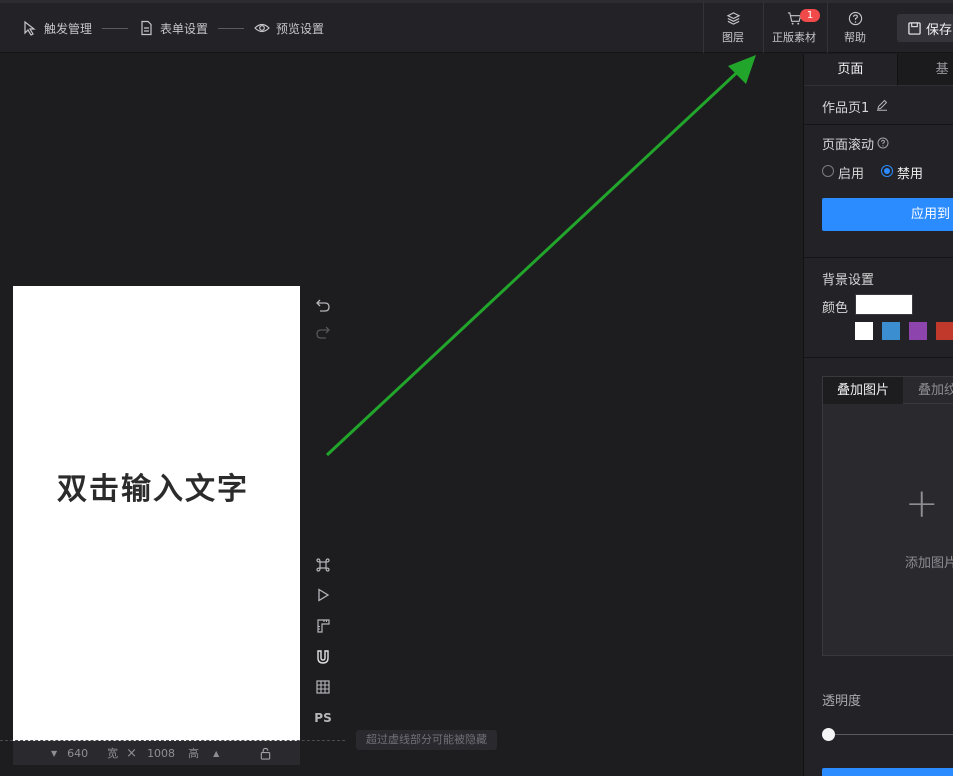 Image resolution: width=953 pixels, height=776 pixels. What do you see at coordinates (851, 174) in the screenshot?
I see `radio-enable-label: 启用` at bounding box center [851, 174].